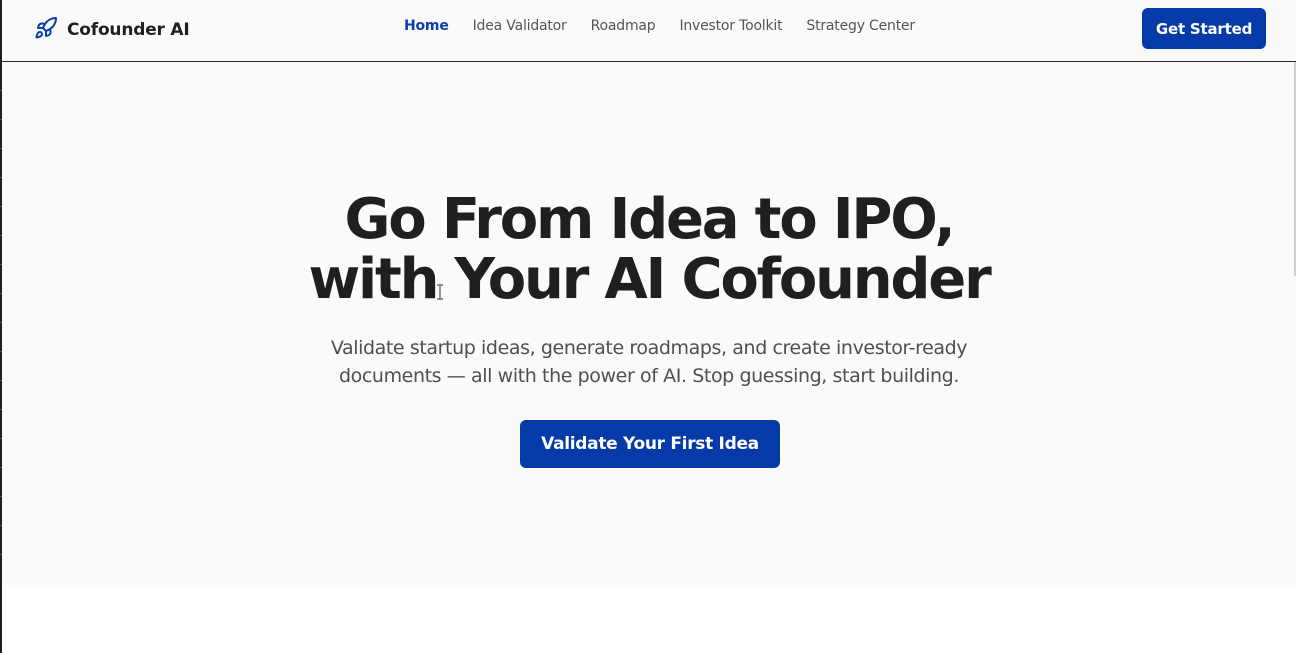 This screenshot has width=1296, height=653. I want to click on next-section, so click(649, 619).